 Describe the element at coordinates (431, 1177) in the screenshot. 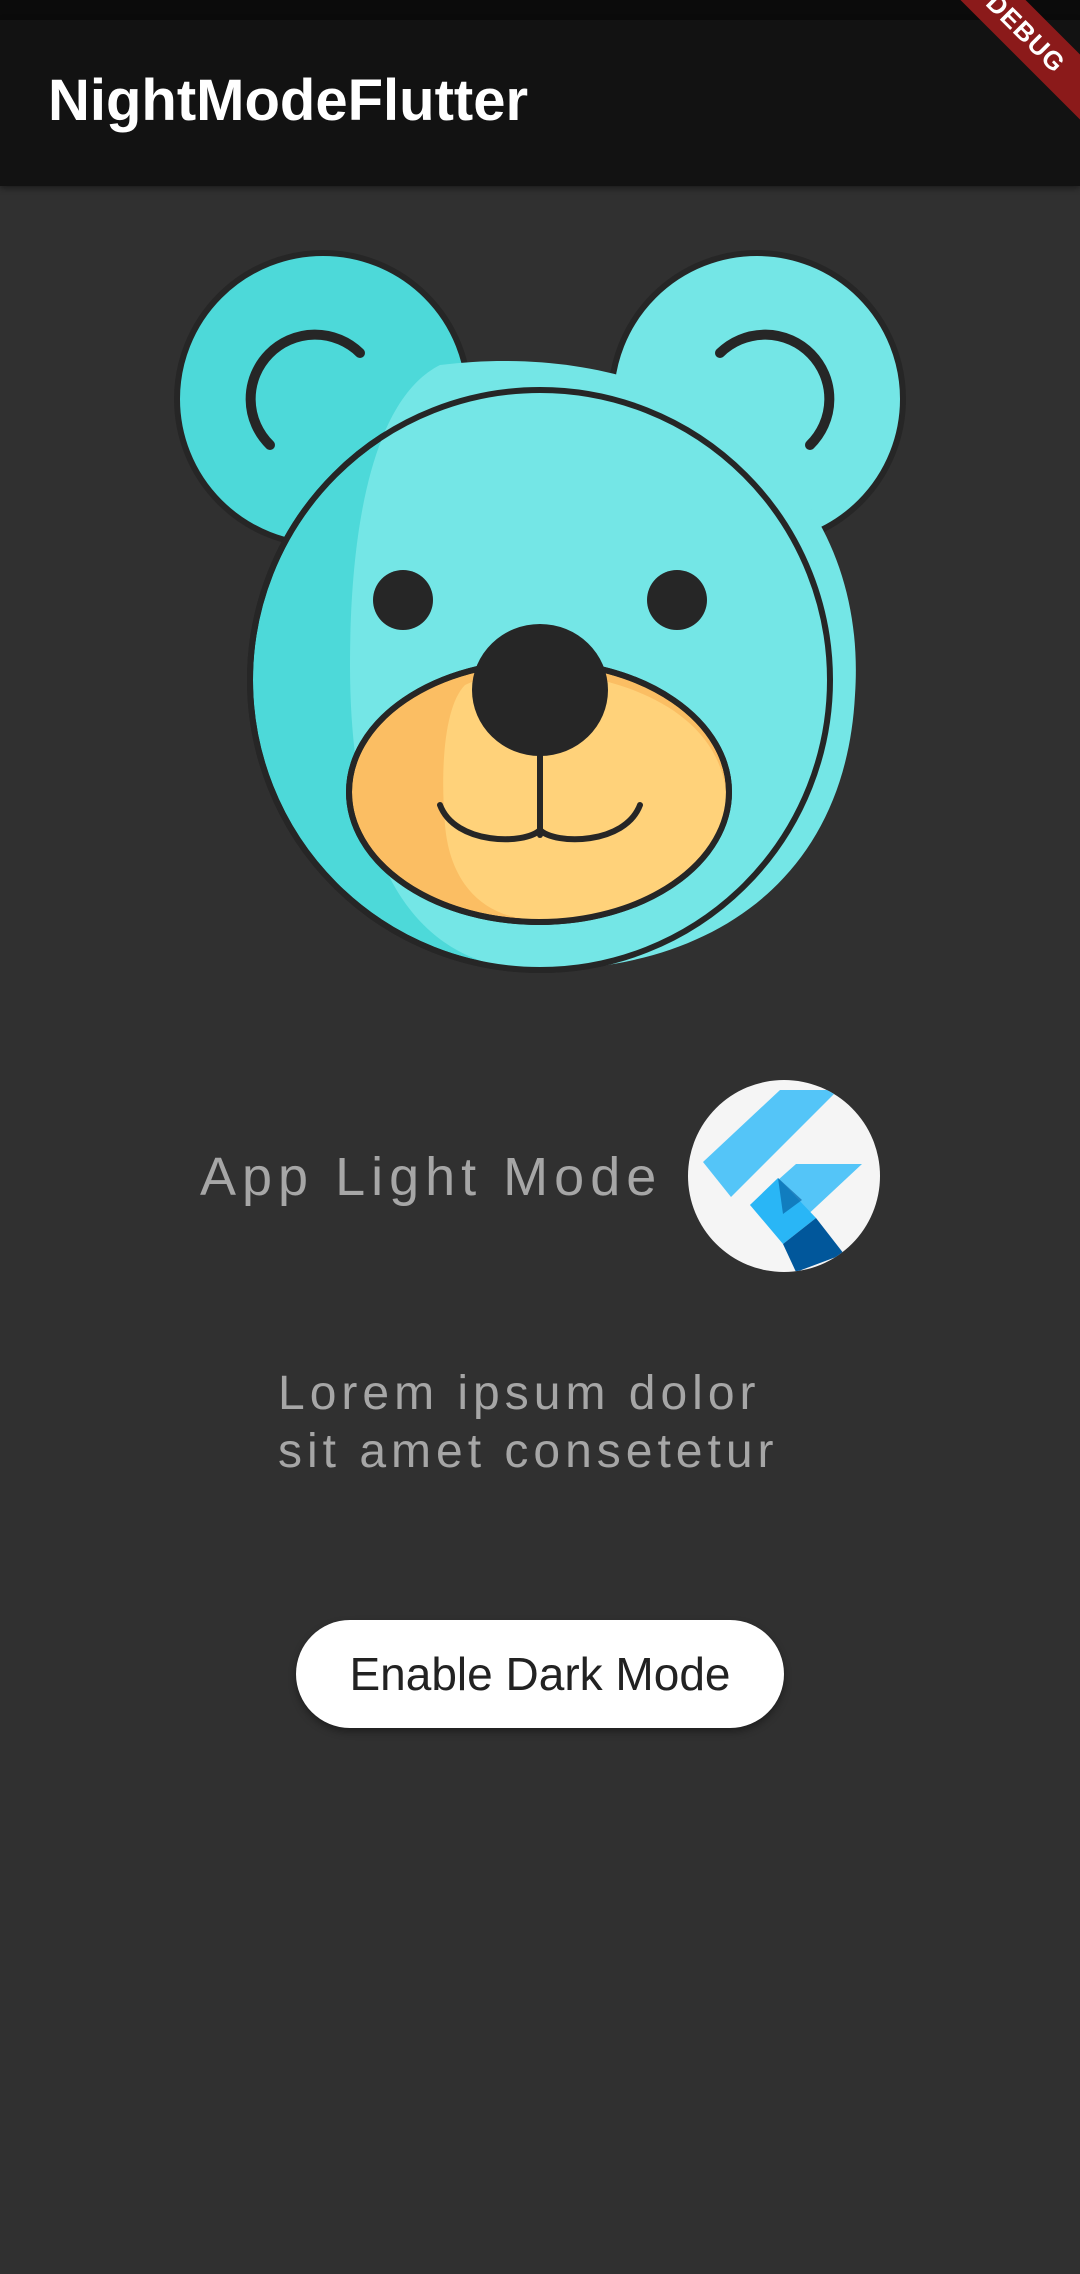

I see `mode-label: App Light Mode` at that location.